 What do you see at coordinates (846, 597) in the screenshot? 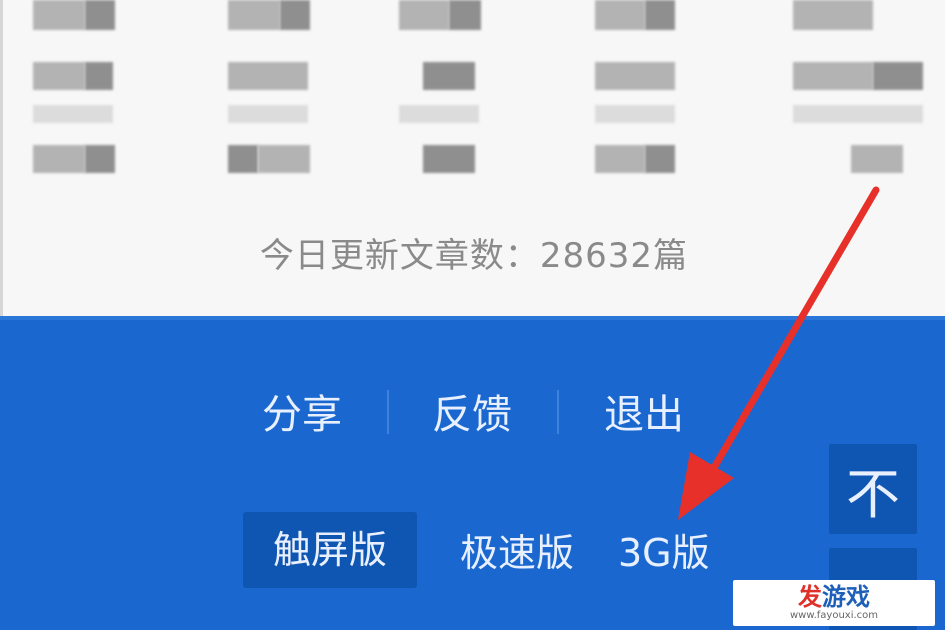
I see `watermark-title-b: 游戏` at bounding box center [846, 597].